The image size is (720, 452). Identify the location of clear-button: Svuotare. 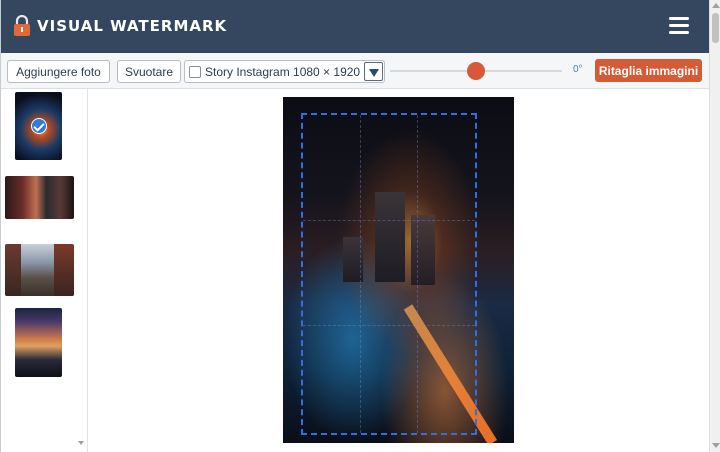
(149, 71).